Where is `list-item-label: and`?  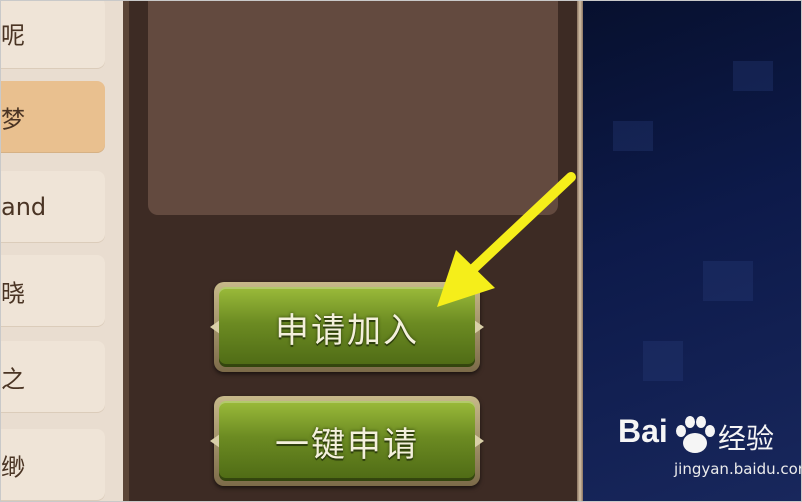
list-item-label: and is located at coordinates (24, 207).